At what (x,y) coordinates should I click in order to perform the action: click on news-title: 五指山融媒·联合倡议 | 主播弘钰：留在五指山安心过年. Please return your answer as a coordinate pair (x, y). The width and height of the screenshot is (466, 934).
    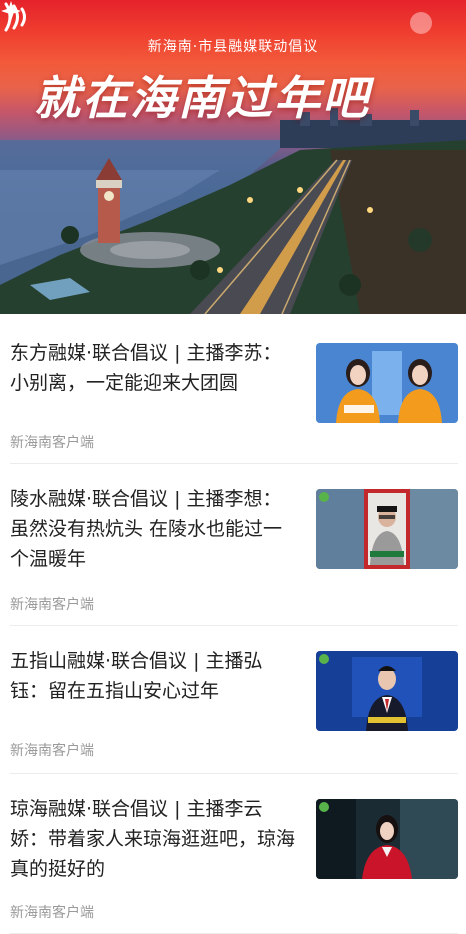
    Looking at the image, I should click on (155, 676).